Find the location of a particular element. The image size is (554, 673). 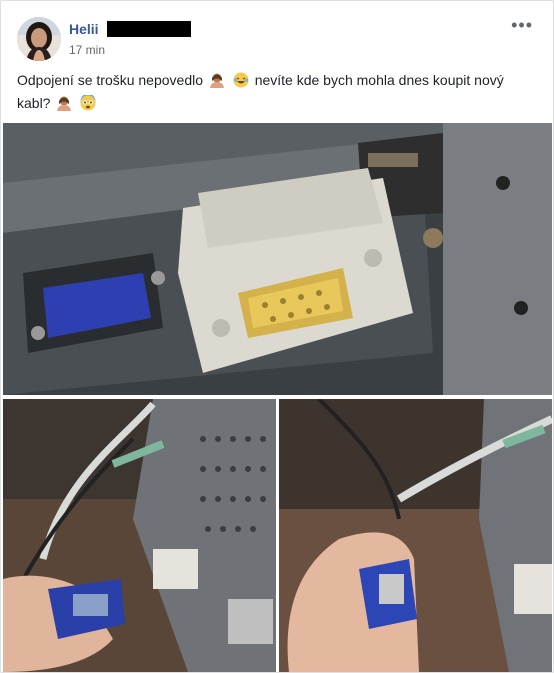

redaction-bar is located at coordinates (148, 29).